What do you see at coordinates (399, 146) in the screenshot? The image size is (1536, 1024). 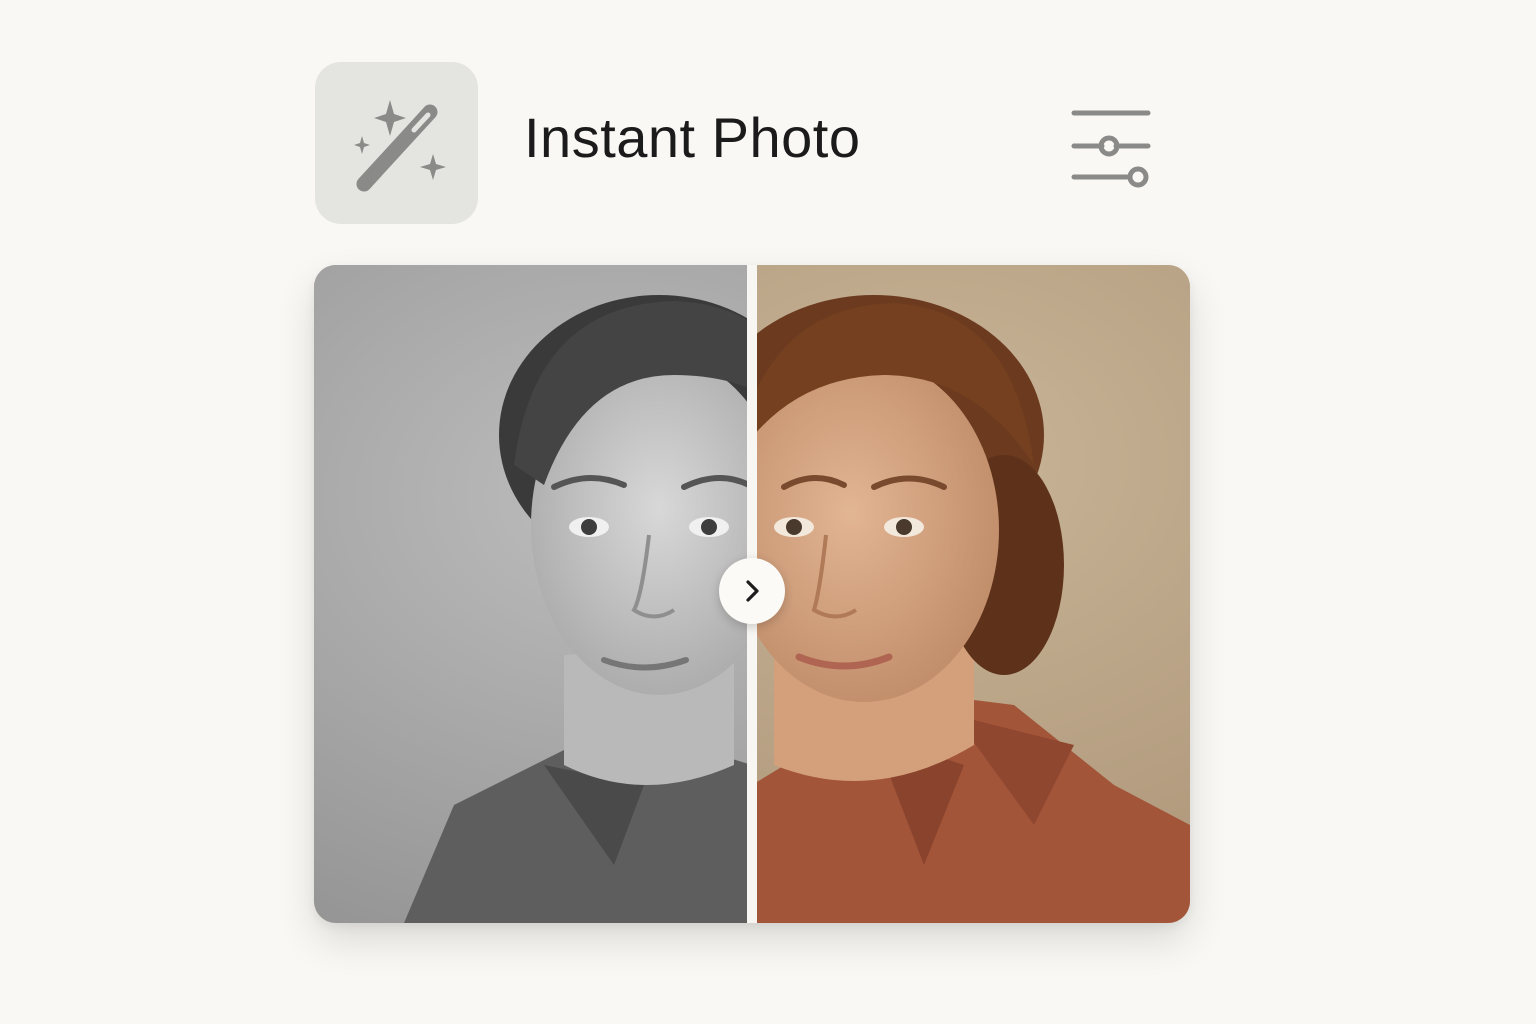 I see `magic-wand-icon` at bounding box center [399, 146].